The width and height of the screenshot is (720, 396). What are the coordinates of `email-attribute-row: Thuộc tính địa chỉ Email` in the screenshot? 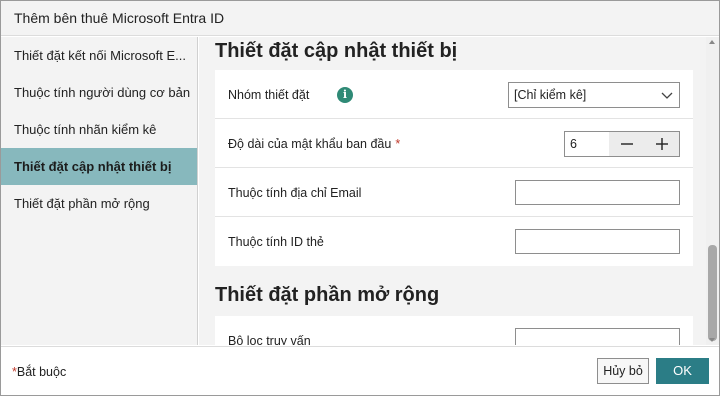 It's located at (454, 192).